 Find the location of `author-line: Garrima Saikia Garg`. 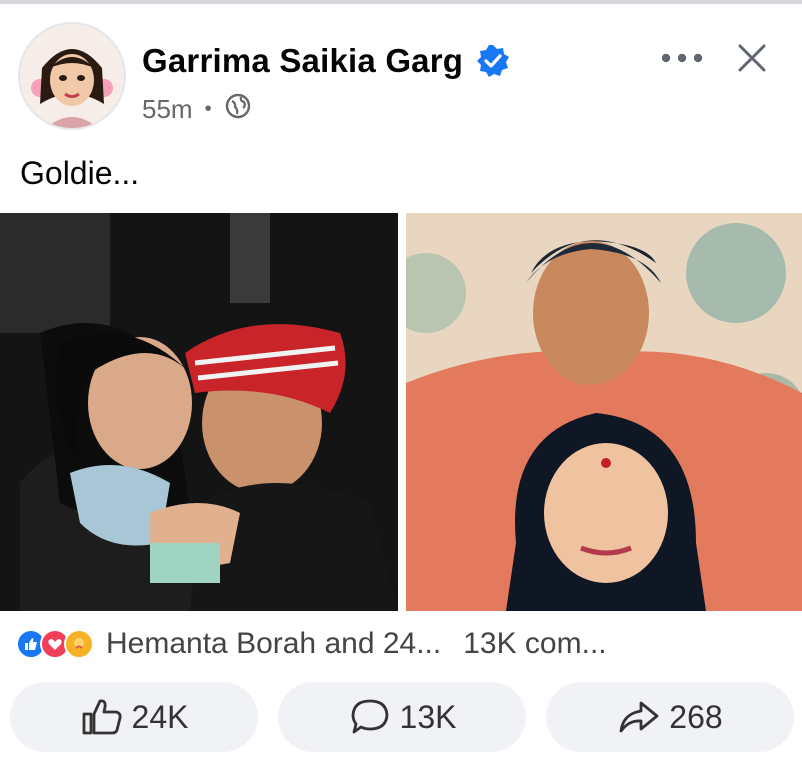

author-line: Garrima Saikia Garg is located at coordinates (326, 61).